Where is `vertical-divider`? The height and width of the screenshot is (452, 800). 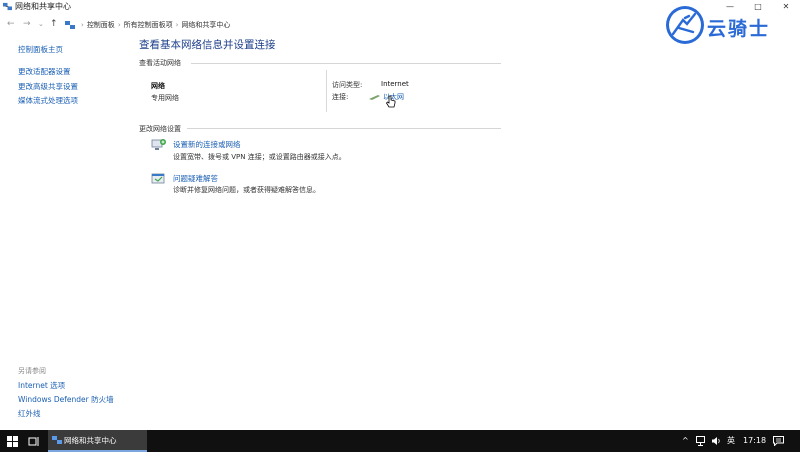 vertical-divider is located at coordinates (326, 91).